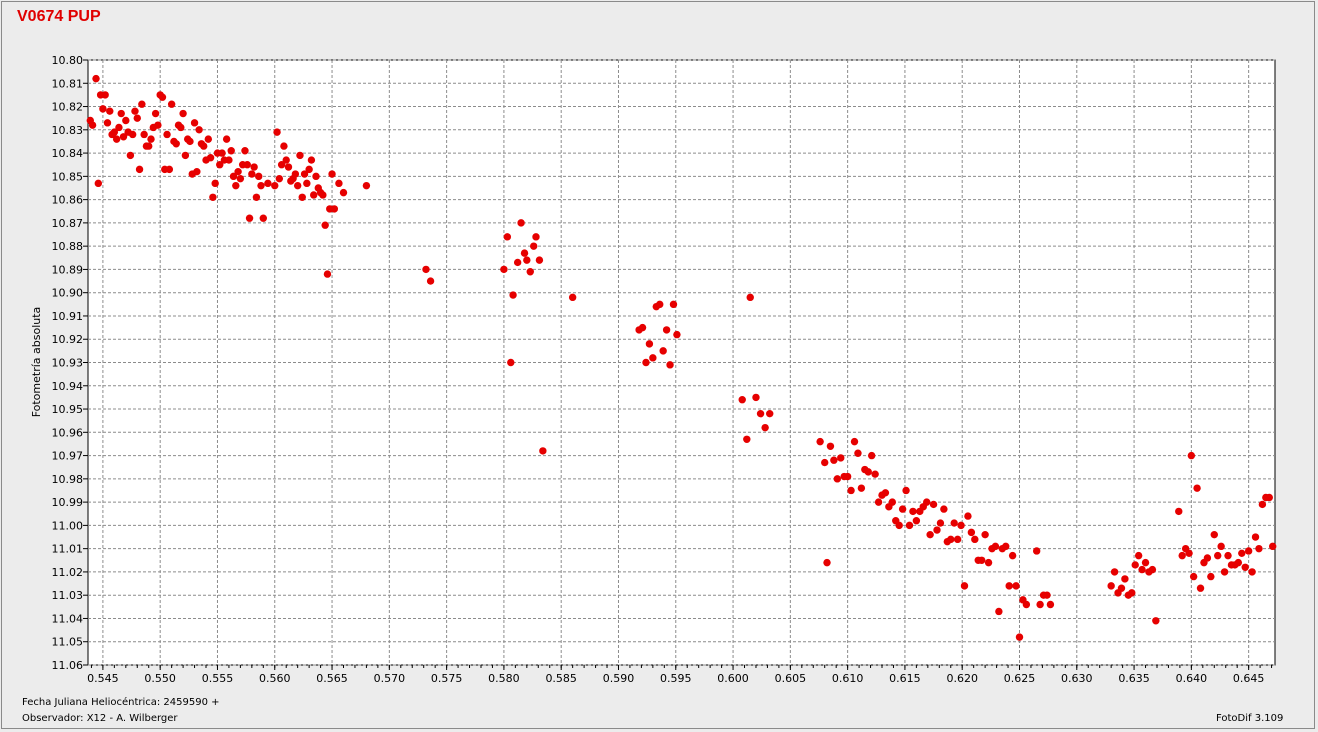 The image size is (1318, 732). Describe the element at coordinates (619, 678) in the screenshot. I see `x-tick-label: 0.590` at that location.